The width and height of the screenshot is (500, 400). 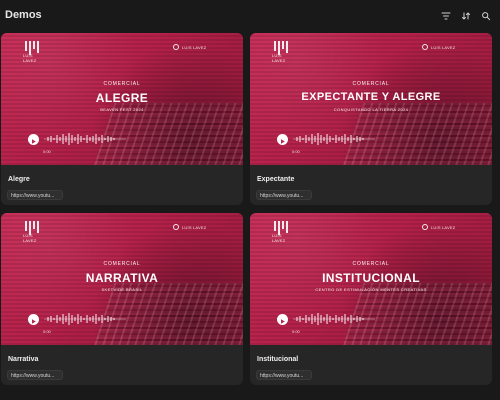 What do you see at coordinates (23, 15) in the screenshot?
I see `page-title: Demos` at bounding box center [23, 15].